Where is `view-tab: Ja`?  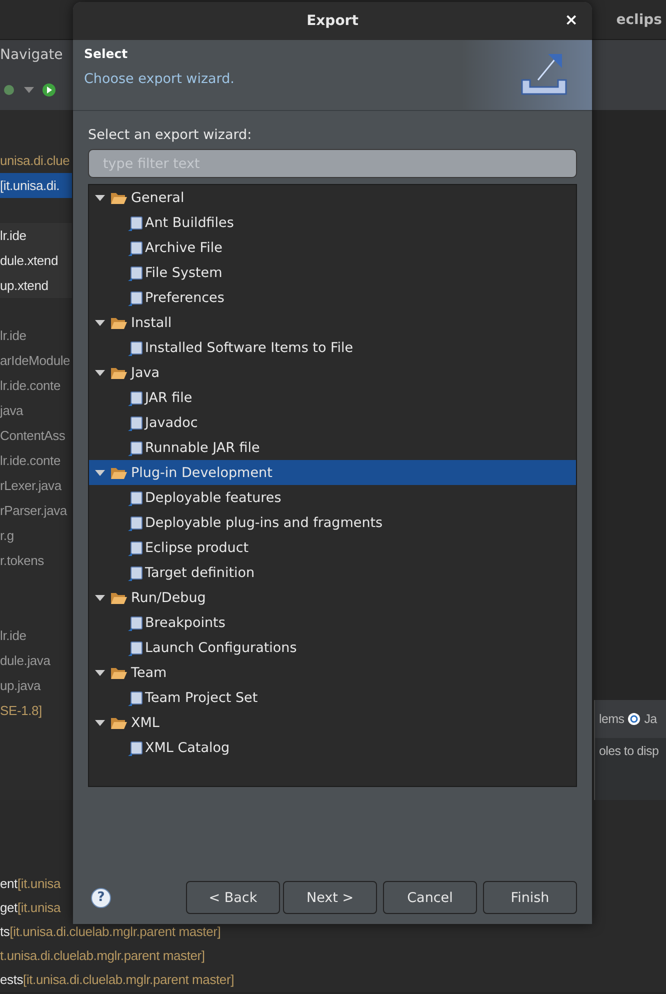 view-tab: Ja is located at coordinates (650, 719).